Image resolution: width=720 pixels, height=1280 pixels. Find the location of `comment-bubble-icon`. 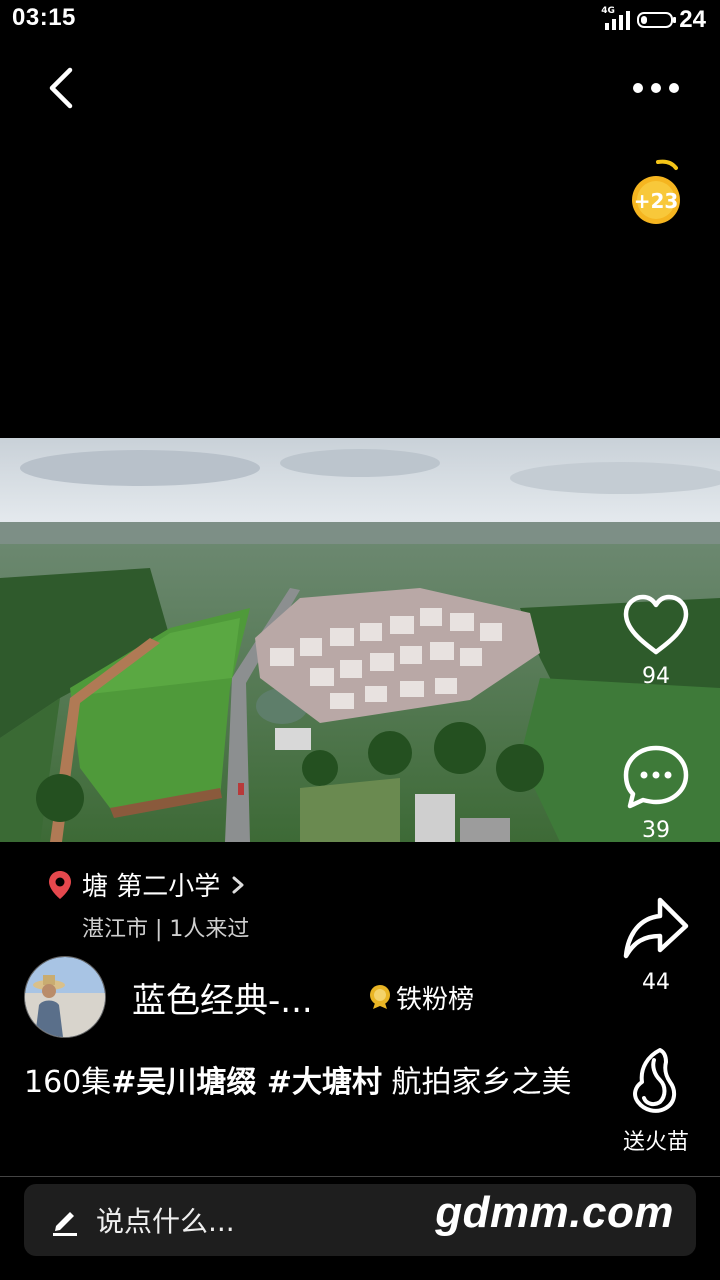

comment-bubble-icon is located at coordinates (656, 777).